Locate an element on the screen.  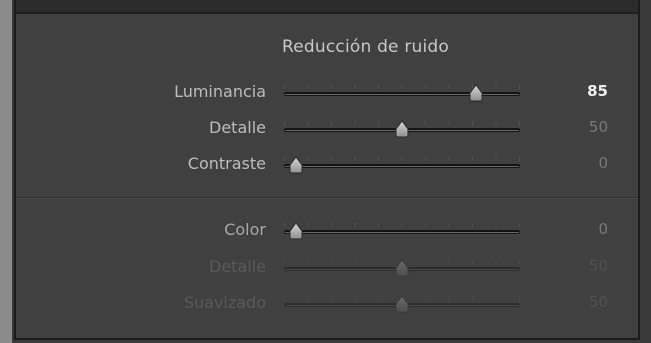
section-title: Reducción de ruido is located at coordinates (366, 47).